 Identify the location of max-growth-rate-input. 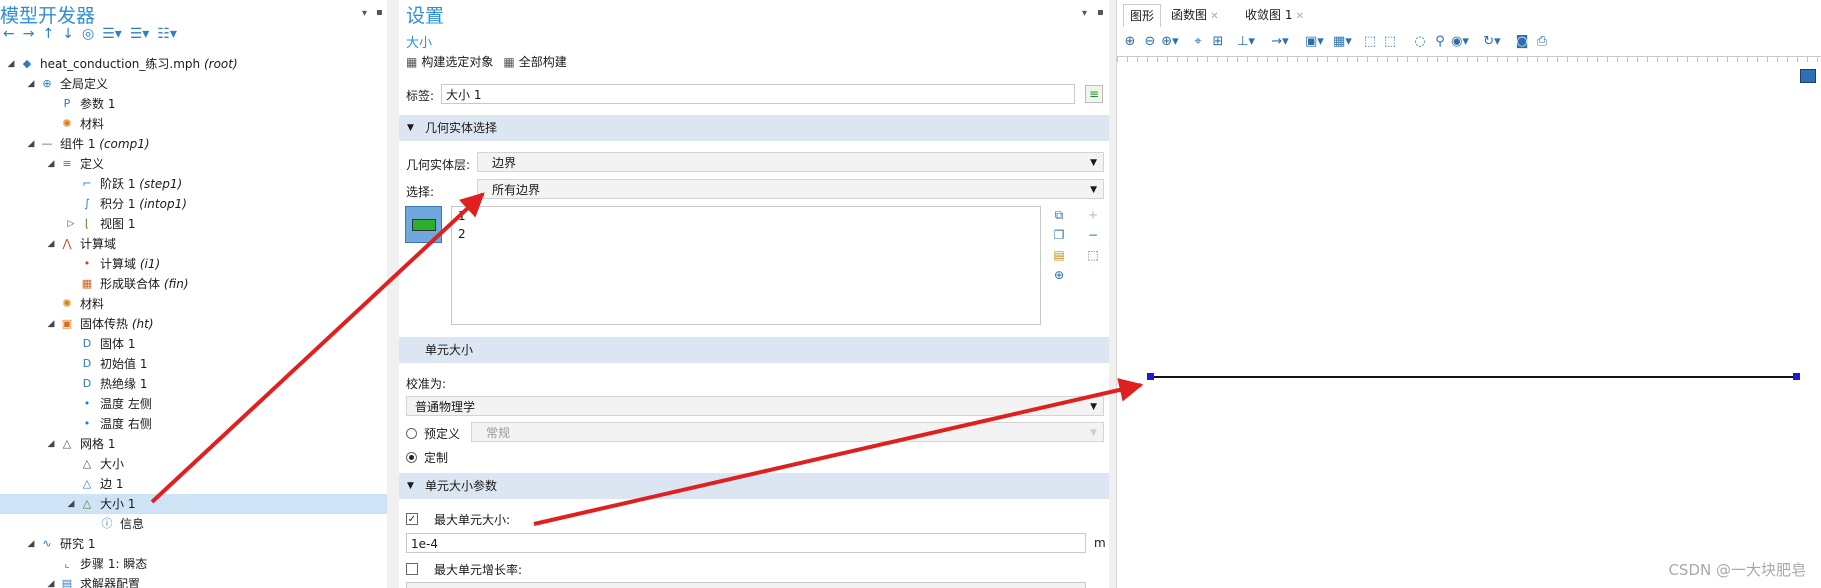
(746, 585).